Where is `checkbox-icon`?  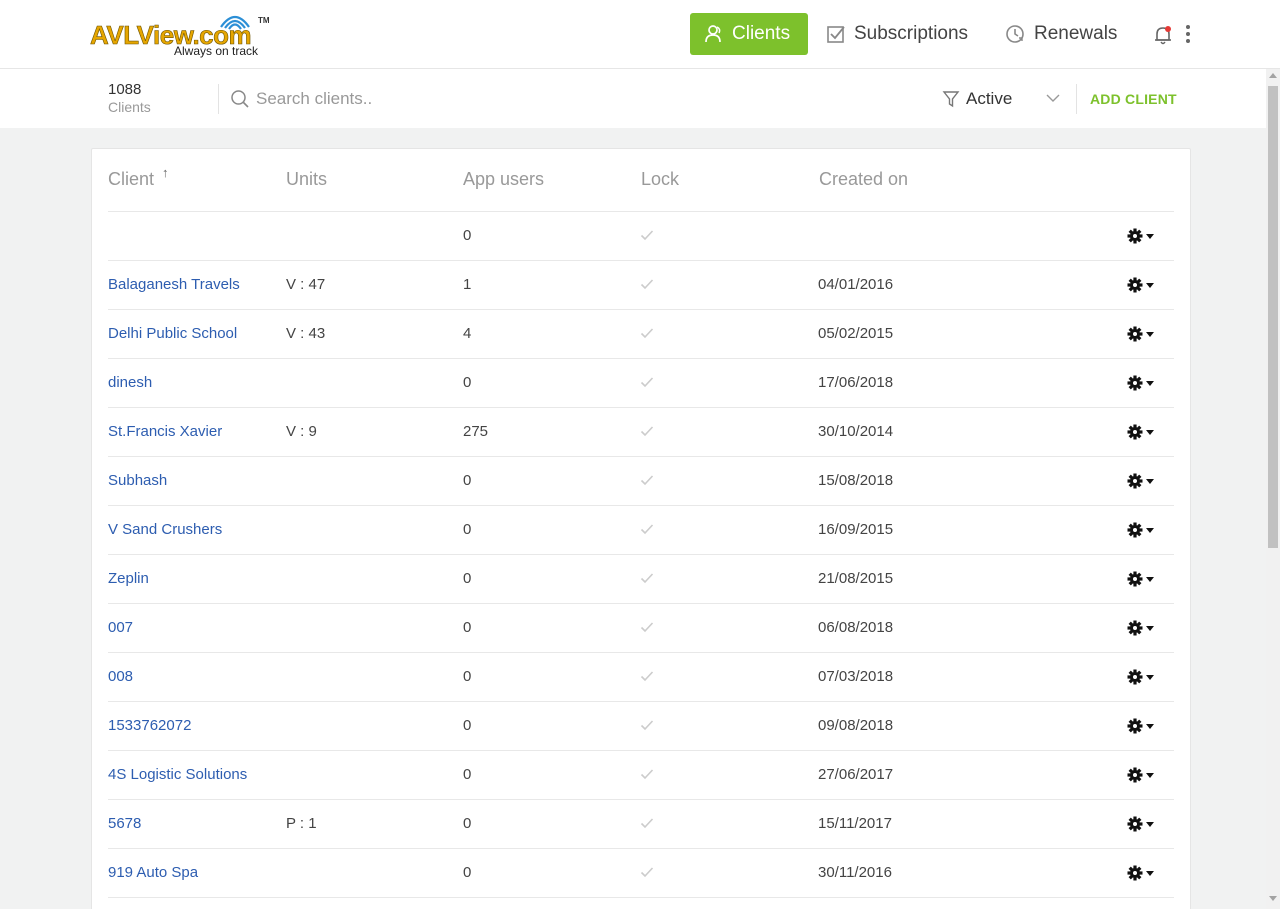
checkbox-icon is located at coordinates (836, 34).